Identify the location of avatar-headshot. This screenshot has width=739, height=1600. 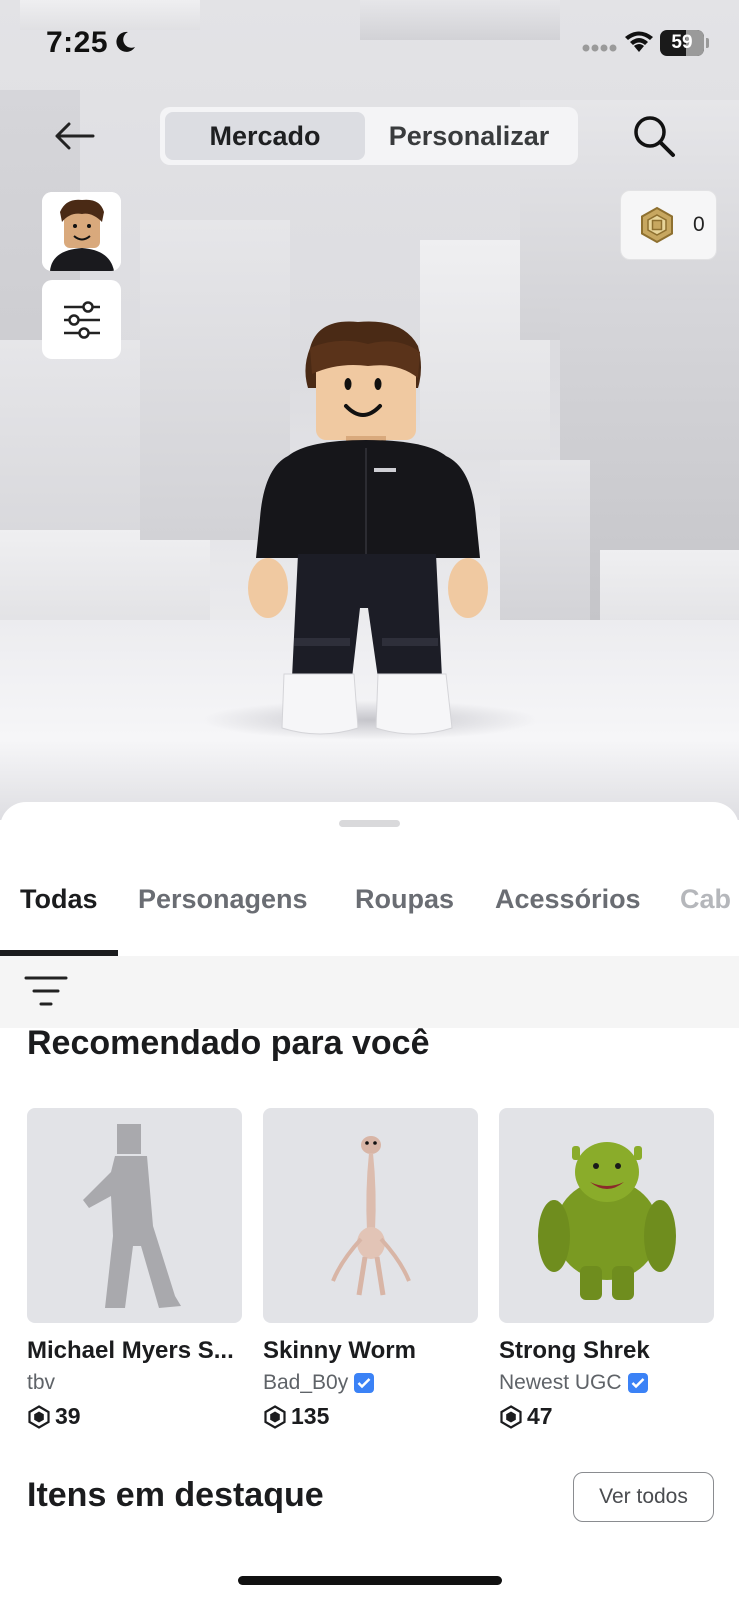
(81, 231).